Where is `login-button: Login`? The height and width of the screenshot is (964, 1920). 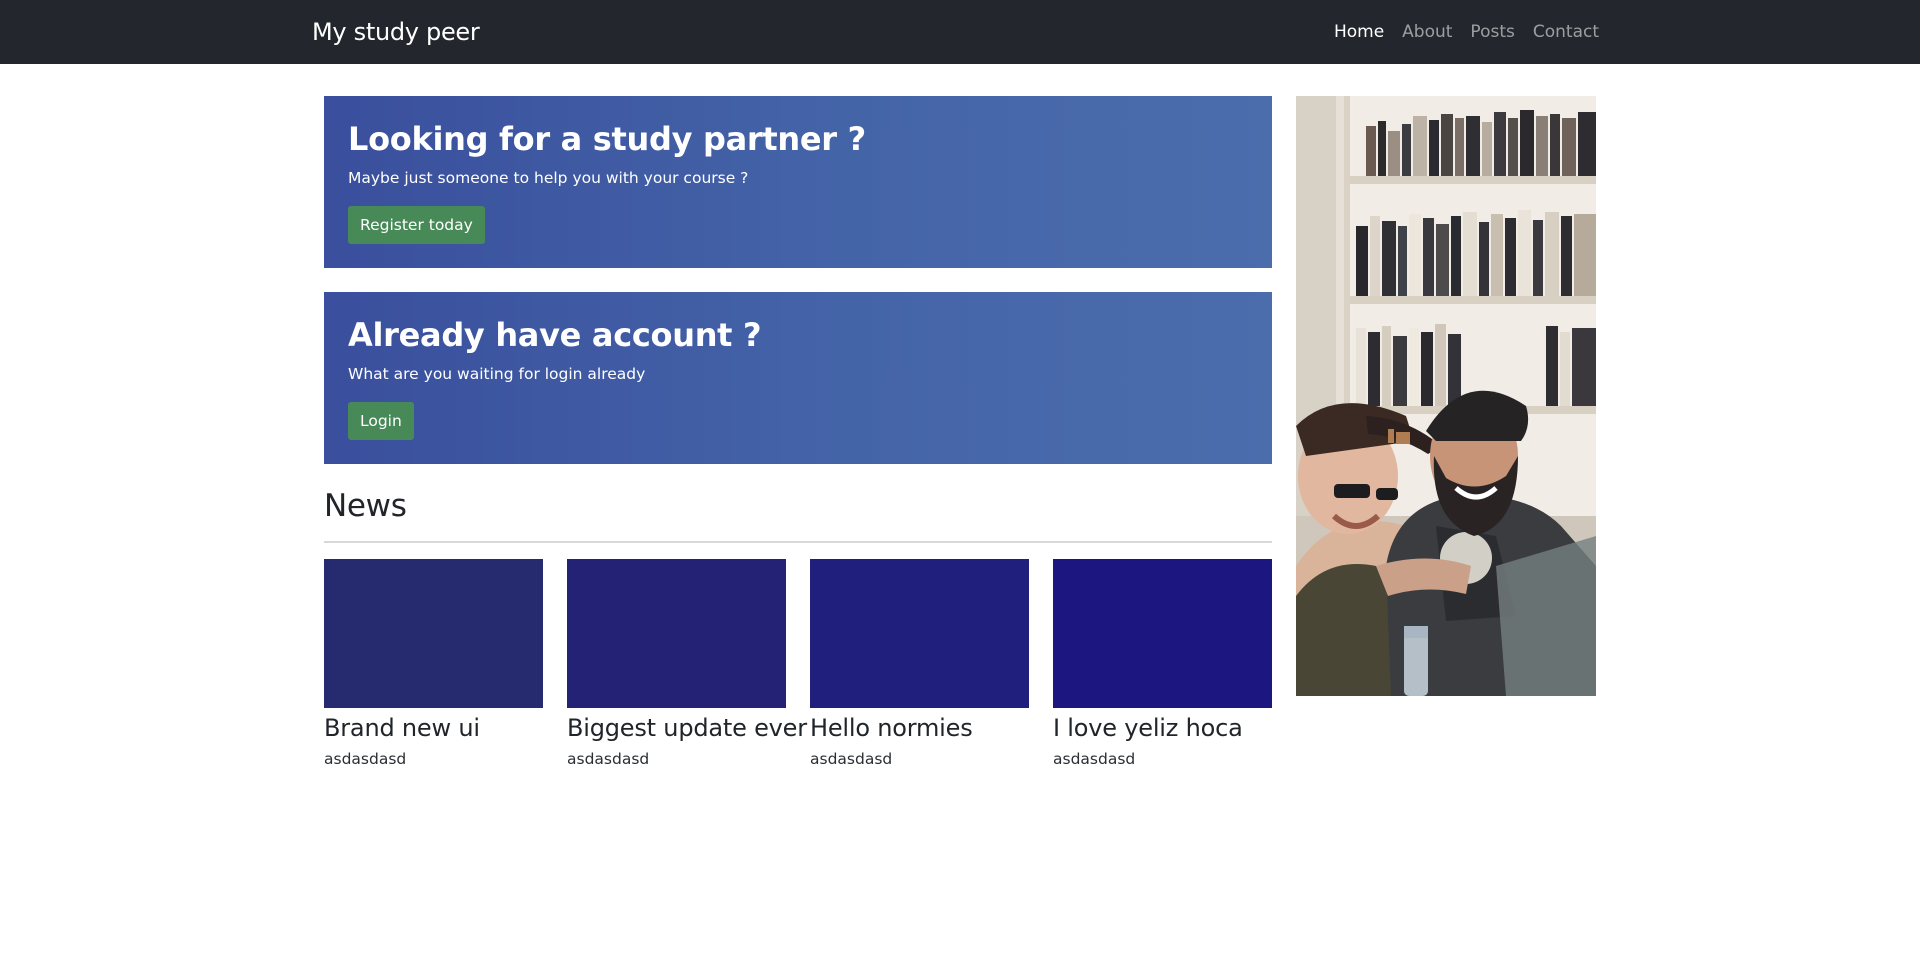
login-button: Login is located at coordinates (381, 421).